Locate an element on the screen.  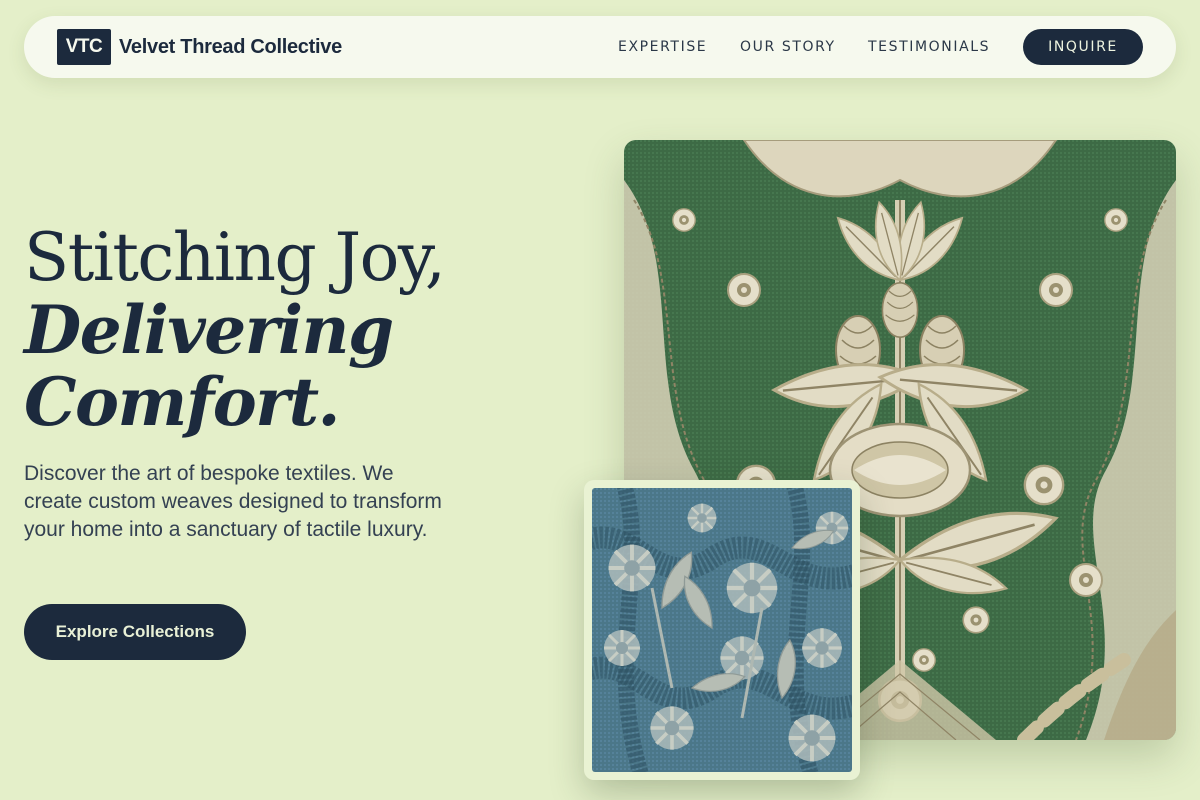
nav-link-our-story: OUR STORY is located at coordinates (788, 47).